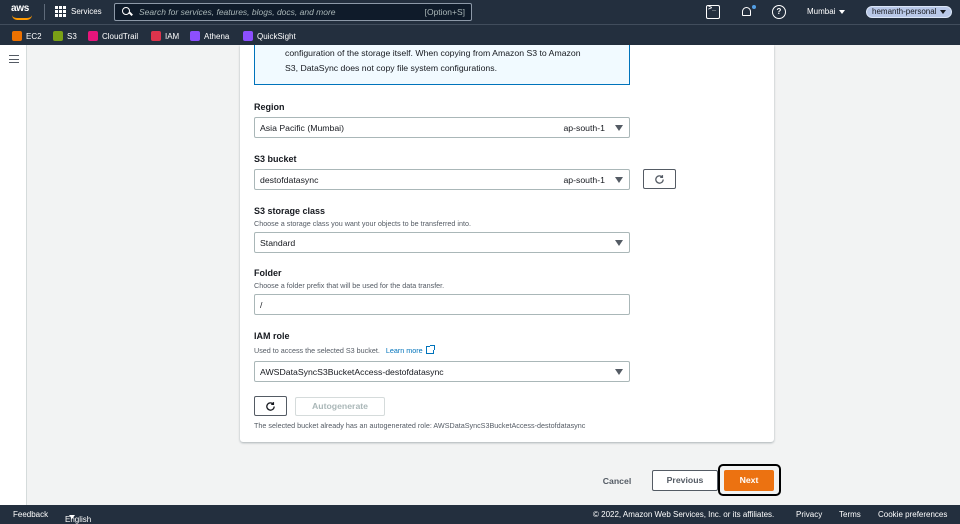 Image resolution: width=960 pixels, height=524 pixels. Describe the element at coordinates (748, 12) in the screenshot. I see `notifications-bell-icon` at that location.